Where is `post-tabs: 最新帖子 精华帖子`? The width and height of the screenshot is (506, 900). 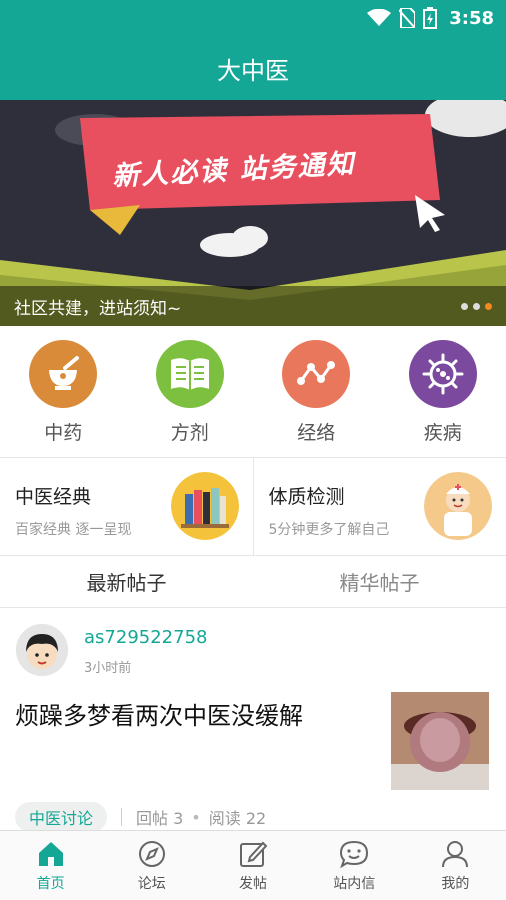 post-tabs: 最新帖子 精华帖子 is located at coordinates (253, 582).